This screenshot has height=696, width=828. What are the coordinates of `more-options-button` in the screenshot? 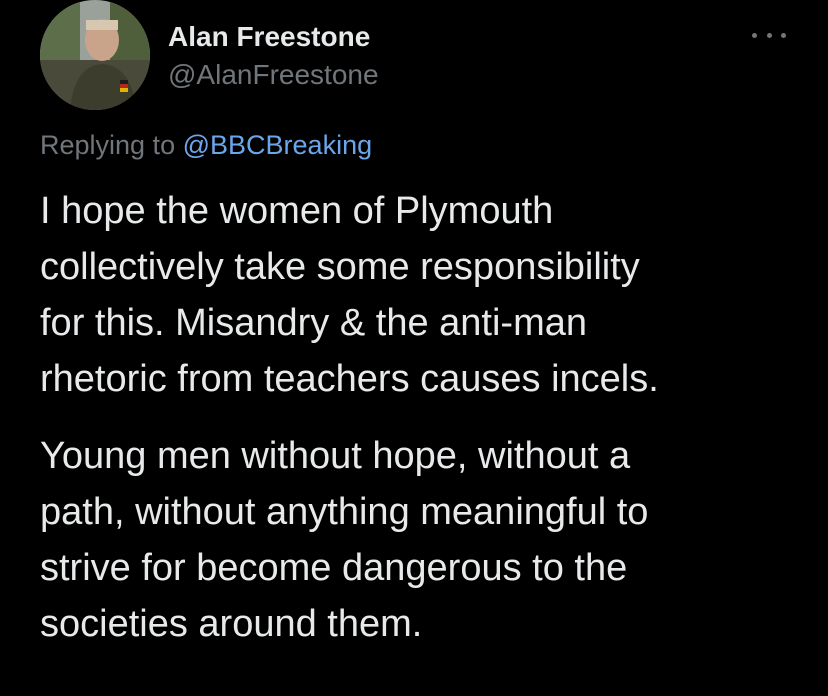 It's located at (769, 35).